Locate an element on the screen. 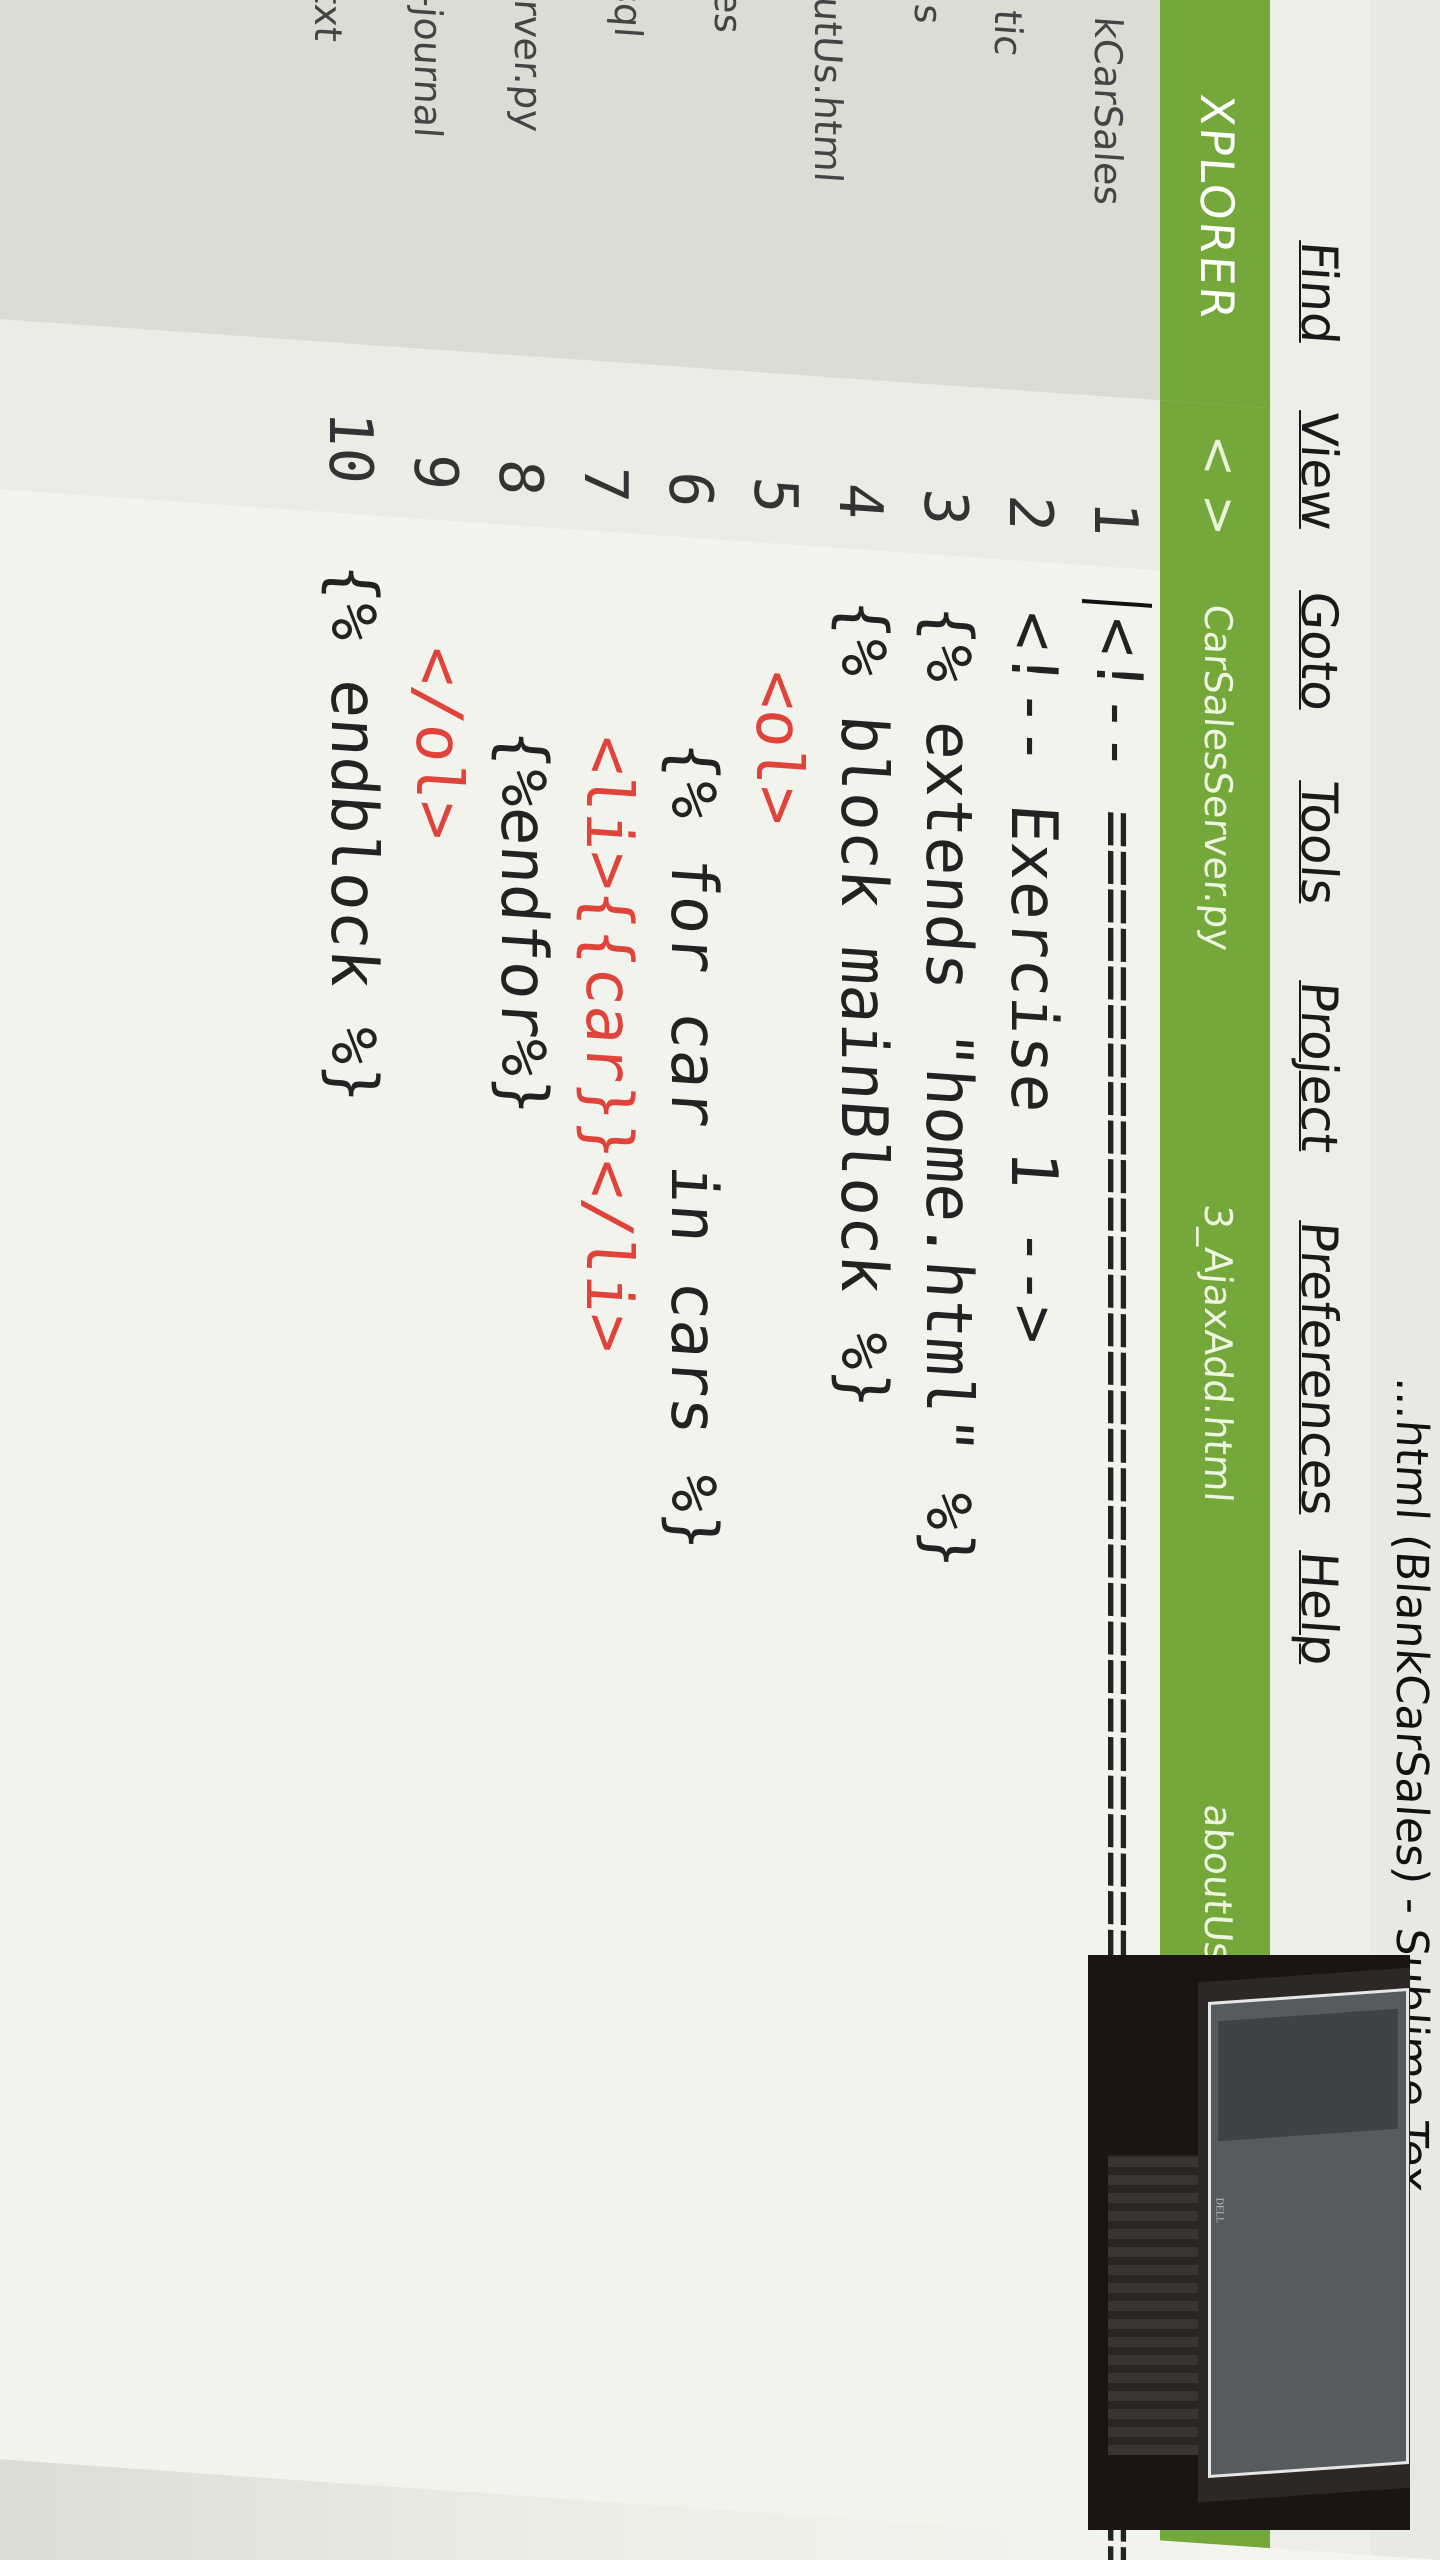 The width and height of the screenshot is (1440, 2560). code-line: <ol> is located at coordinates (778, 709).